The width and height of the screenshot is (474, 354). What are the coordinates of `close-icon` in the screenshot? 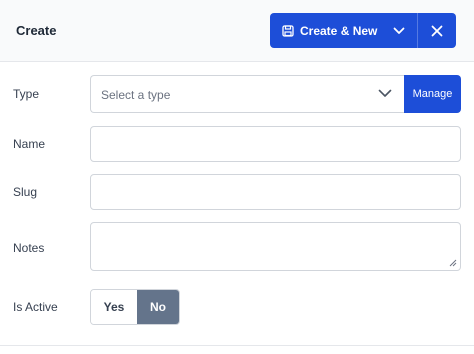 It's located at (437, 30).